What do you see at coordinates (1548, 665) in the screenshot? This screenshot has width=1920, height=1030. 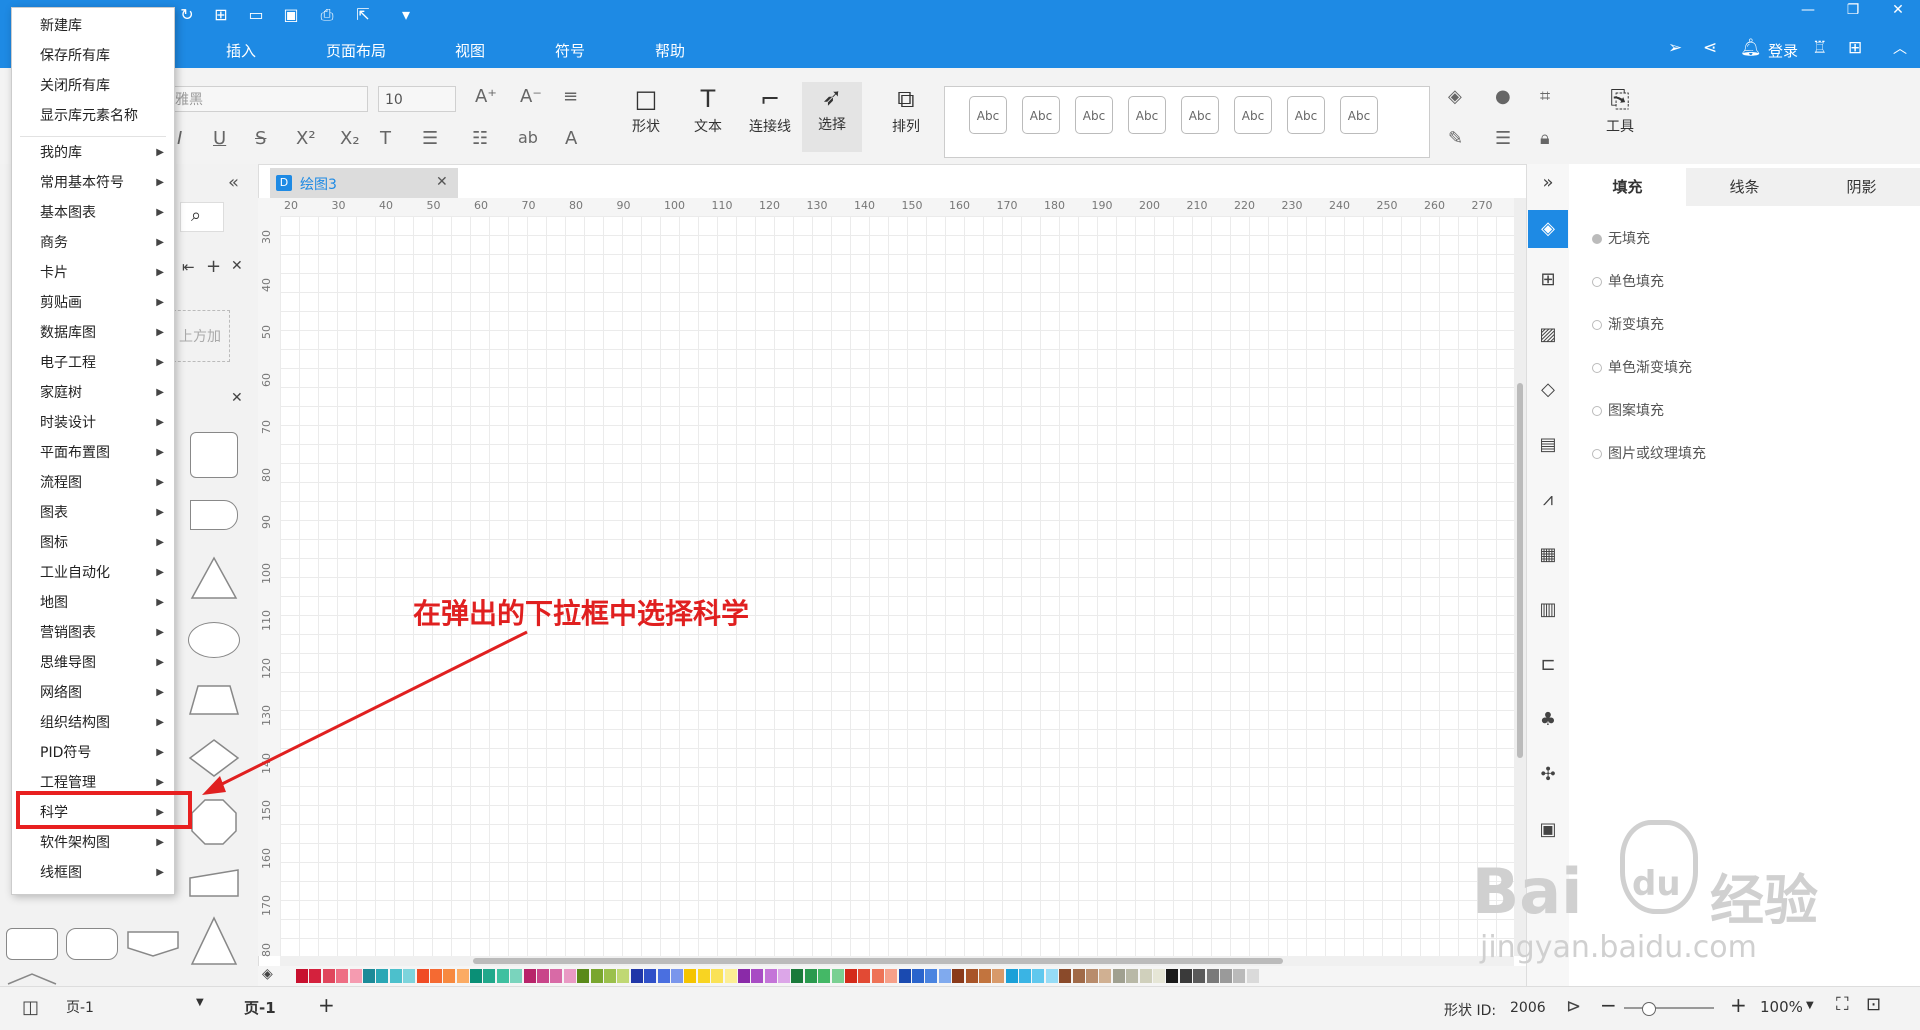 I see `format-icon: ⊏` at bounding box center [1548, 665].